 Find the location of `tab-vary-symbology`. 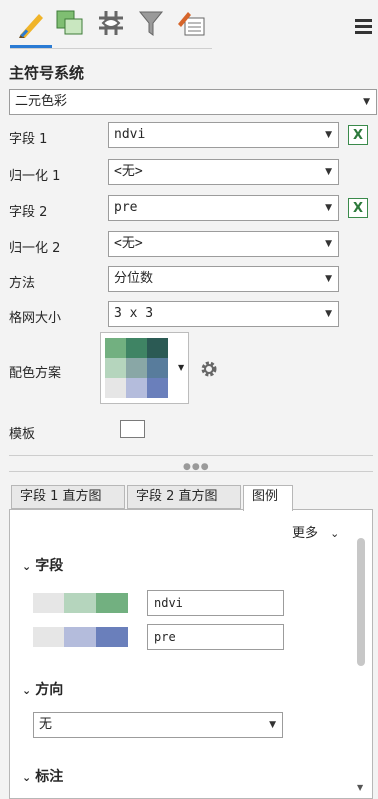

tab-vary-symbology is located at coordinates (69, 23).